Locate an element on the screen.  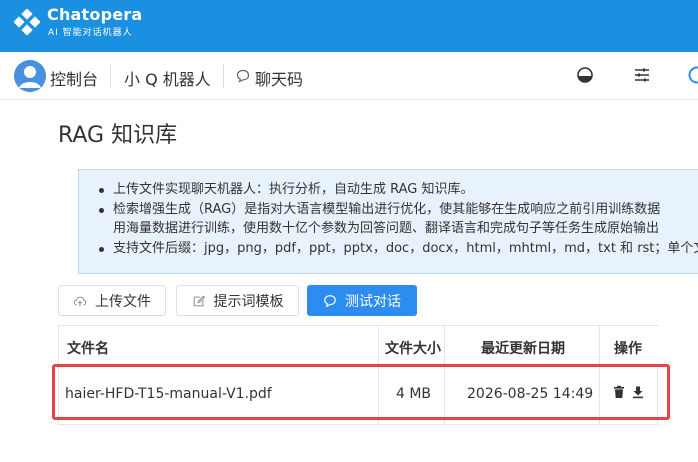
avatar is located at coordinates (30, 76).